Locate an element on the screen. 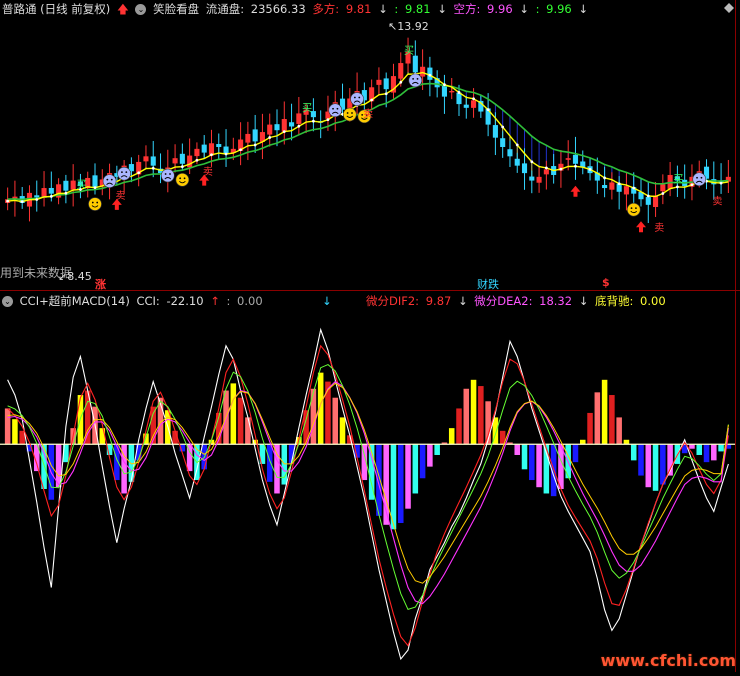 The height and width of the screenshot is (676, 740). dea-value: 18.32 is located at coordinates (556, 301).